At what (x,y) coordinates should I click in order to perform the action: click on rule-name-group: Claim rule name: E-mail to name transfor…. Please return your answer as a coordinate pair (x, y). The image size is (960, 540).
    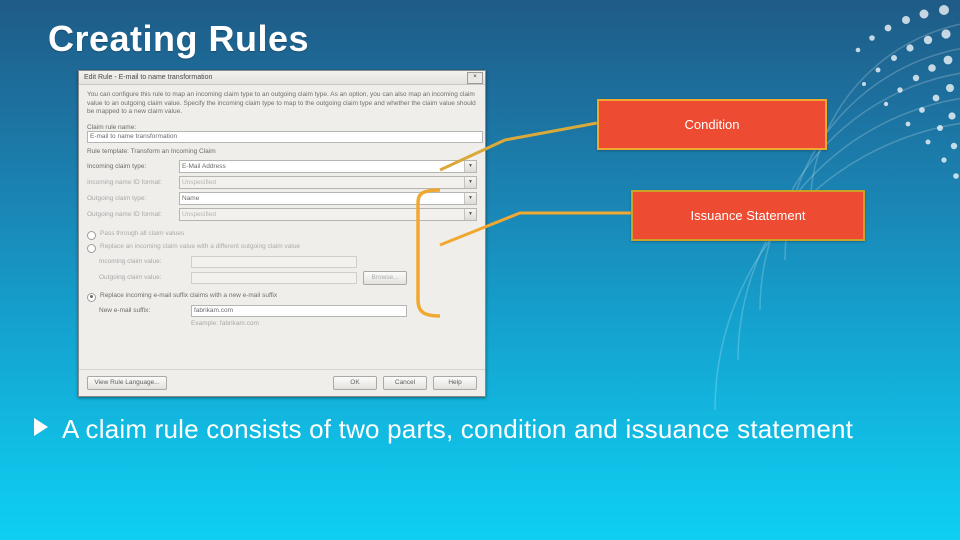
    Looking at the image, I should click on (285, 133).